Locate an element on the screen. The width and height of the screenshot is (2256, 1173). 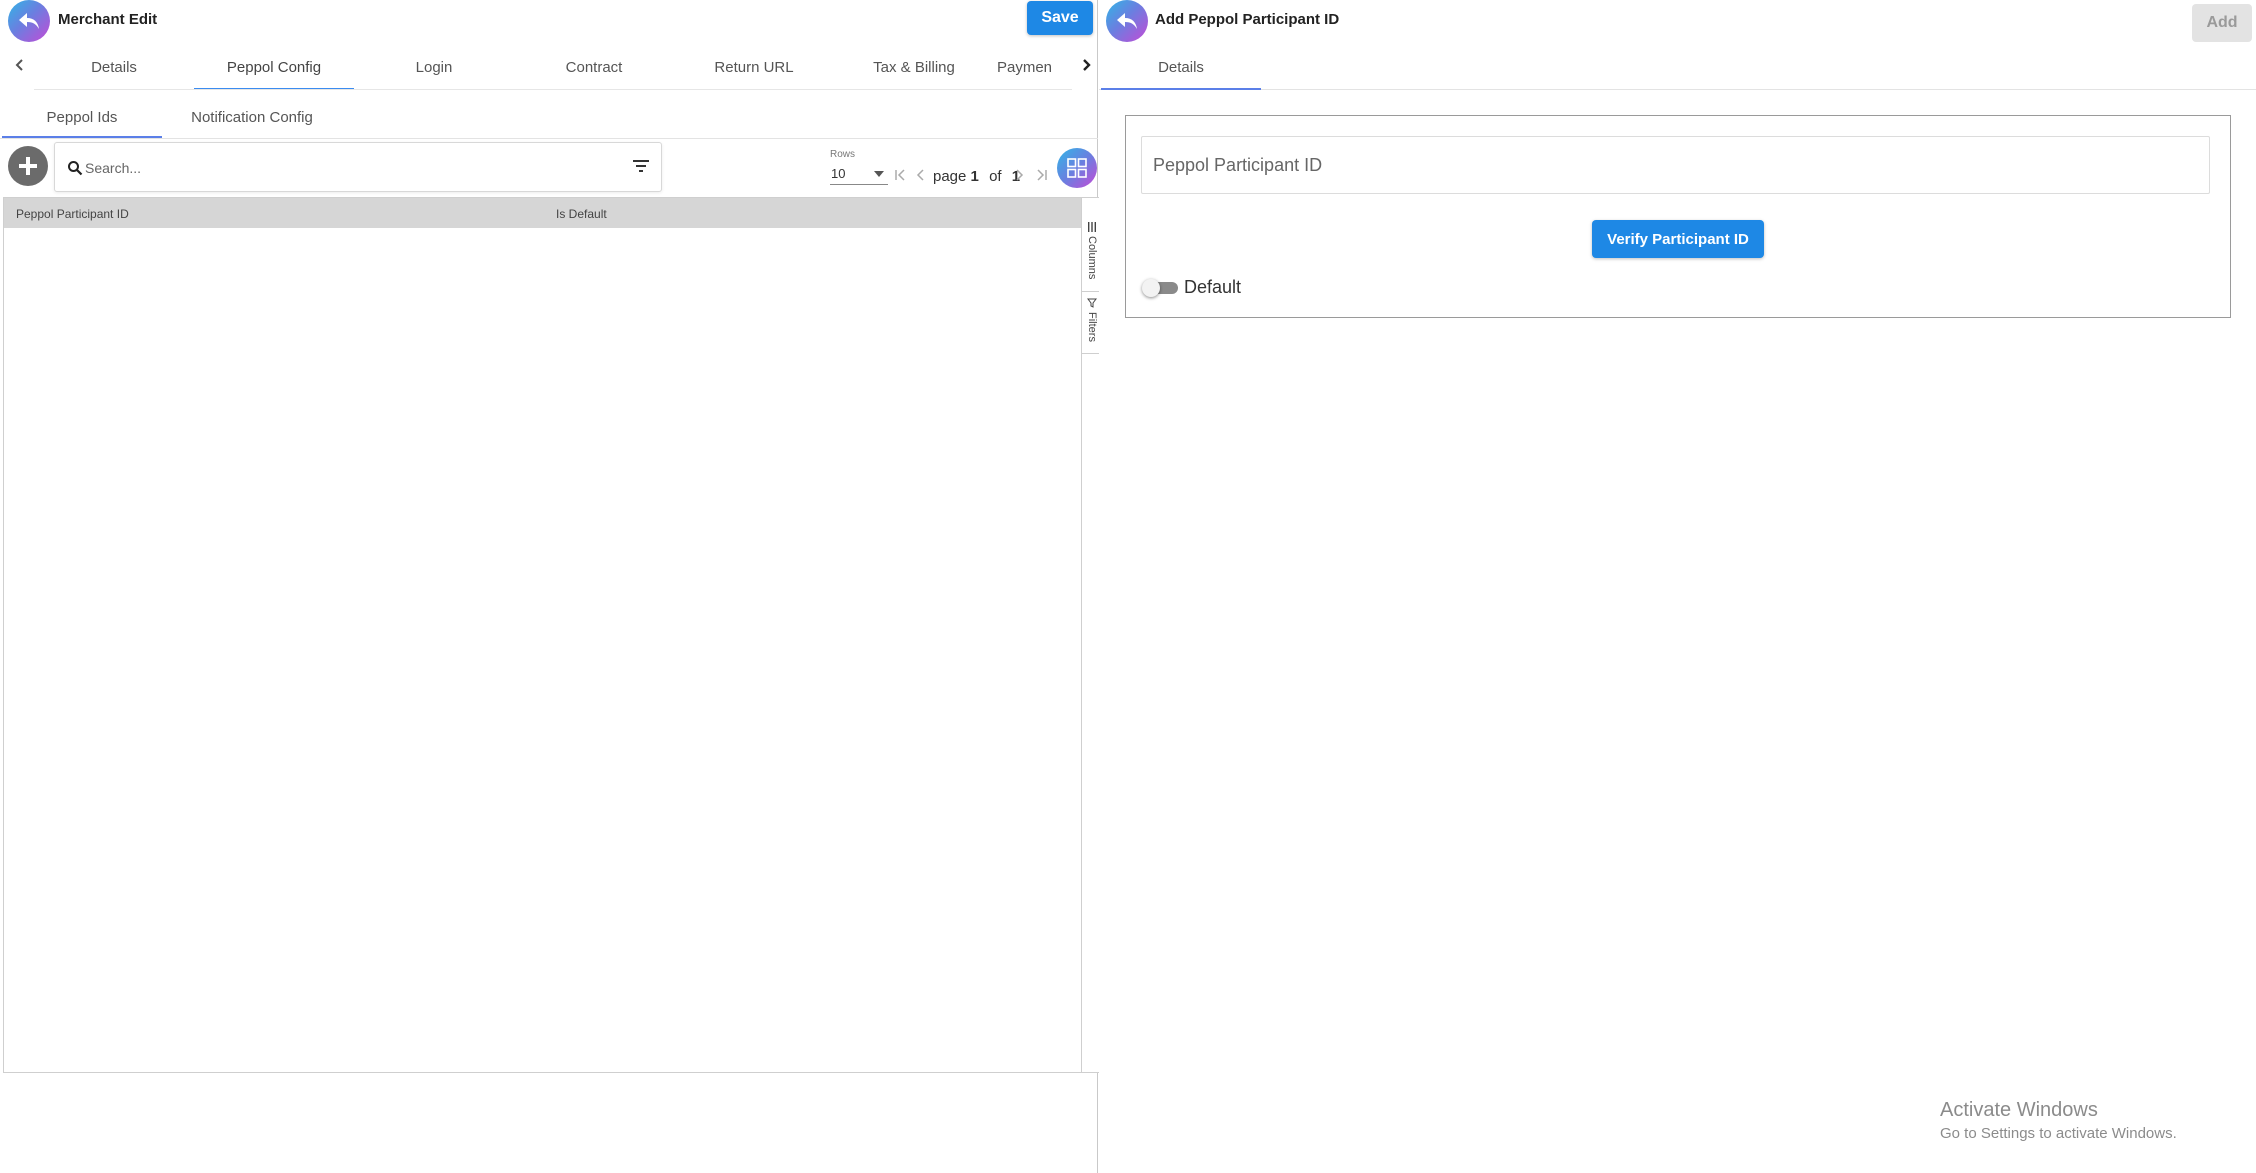
save-button: Save is located at coordinates (1060, 18).